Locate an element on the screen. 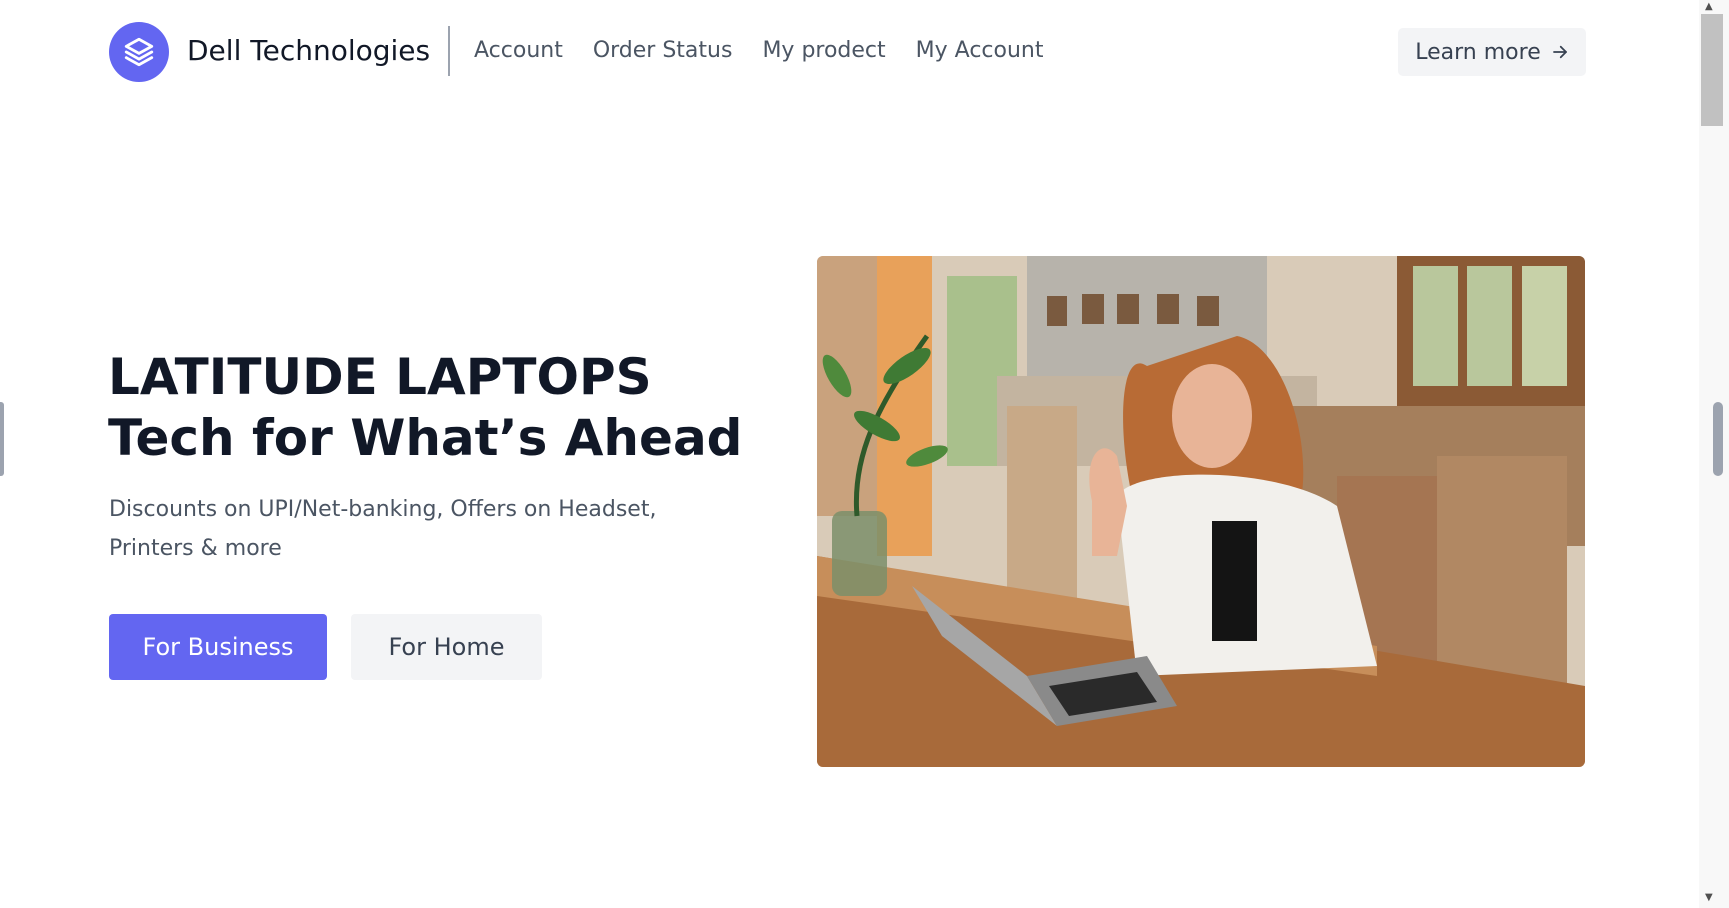 The image size is (1729, 908). learn-more-button: Learn more is located at coordinates (1492, 52).